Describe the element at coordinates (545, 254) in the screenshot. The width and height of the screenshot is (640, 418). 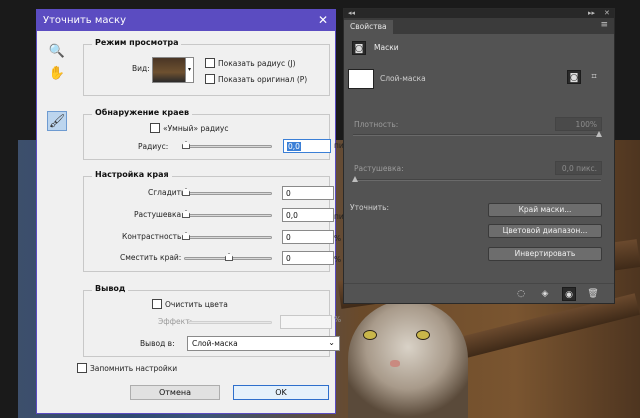
I see `invert-button: Инвертировать` at that location.